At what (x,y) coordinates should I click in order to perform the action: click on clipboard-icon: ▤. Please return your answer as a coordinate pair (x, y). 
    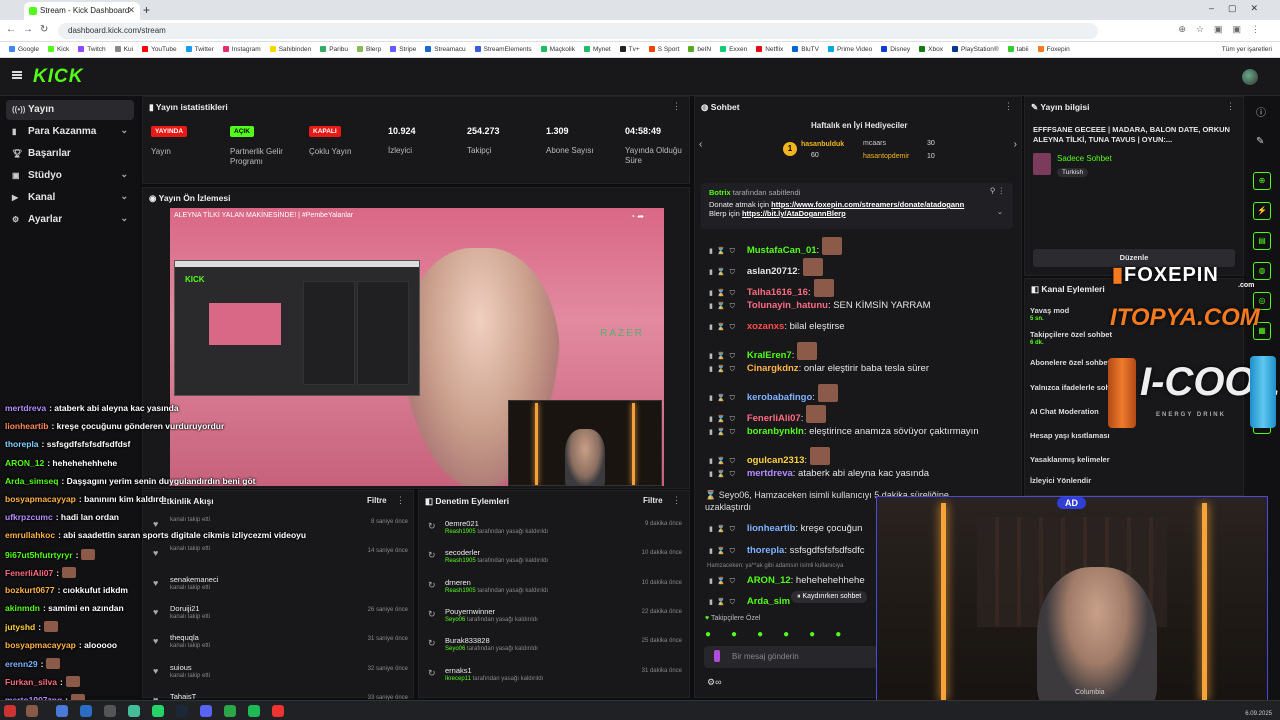
    Looking at the image, I should click on (1262, 241).